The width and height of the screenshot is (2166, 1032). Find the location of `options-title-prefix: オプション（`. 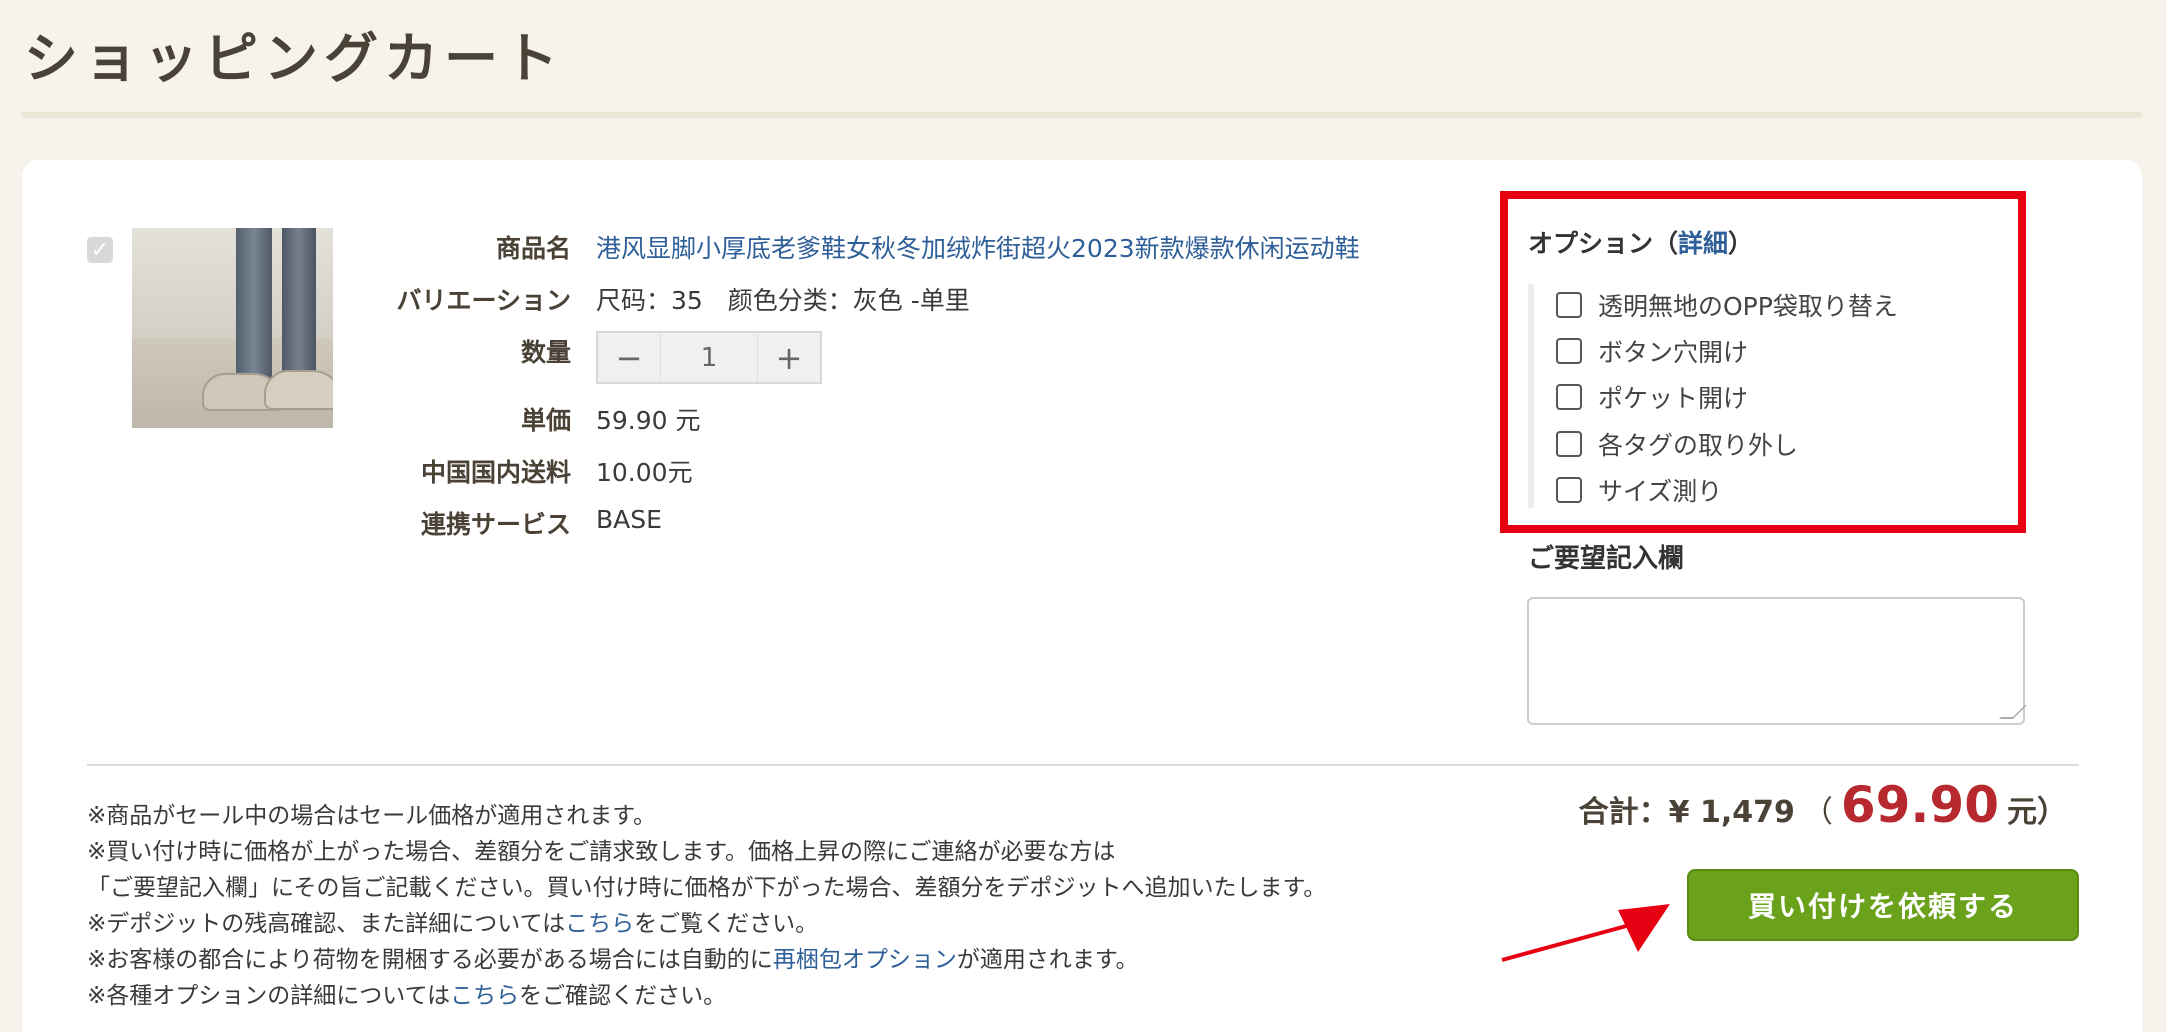

options-title-prefix: オプション（ is located at coordinates (1603, 243).